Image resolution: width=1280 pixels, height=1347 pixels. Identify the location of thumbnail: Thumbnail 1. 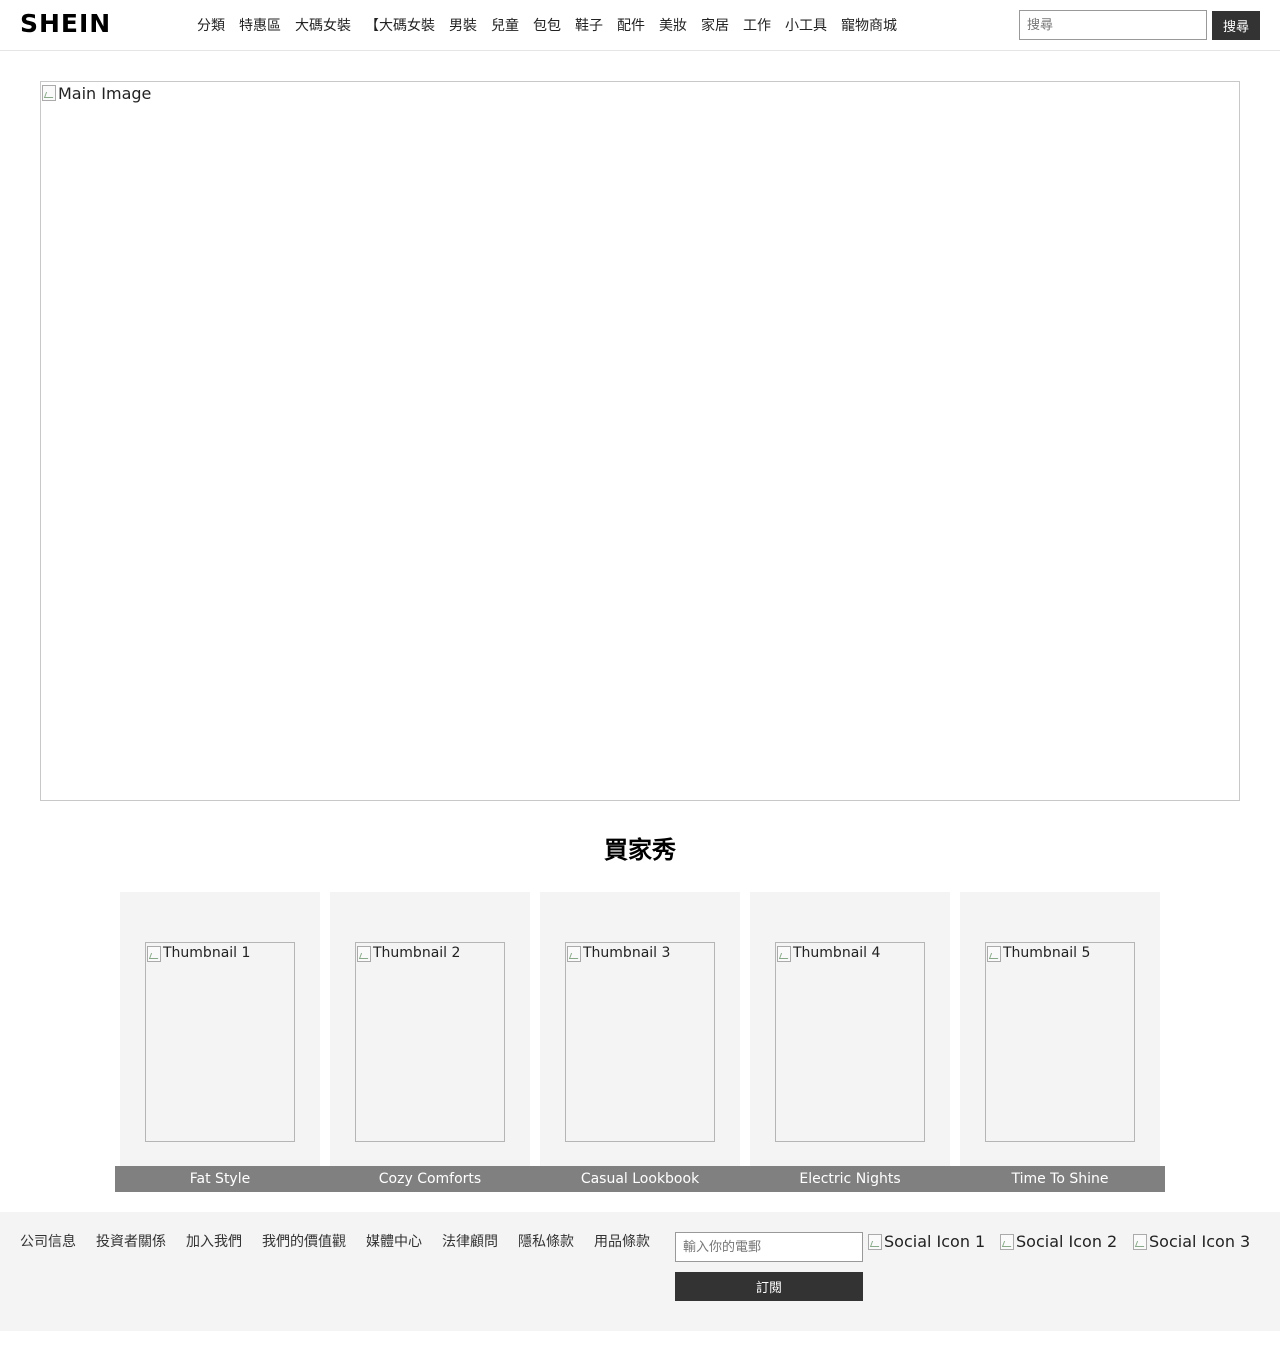
(220, 1042).